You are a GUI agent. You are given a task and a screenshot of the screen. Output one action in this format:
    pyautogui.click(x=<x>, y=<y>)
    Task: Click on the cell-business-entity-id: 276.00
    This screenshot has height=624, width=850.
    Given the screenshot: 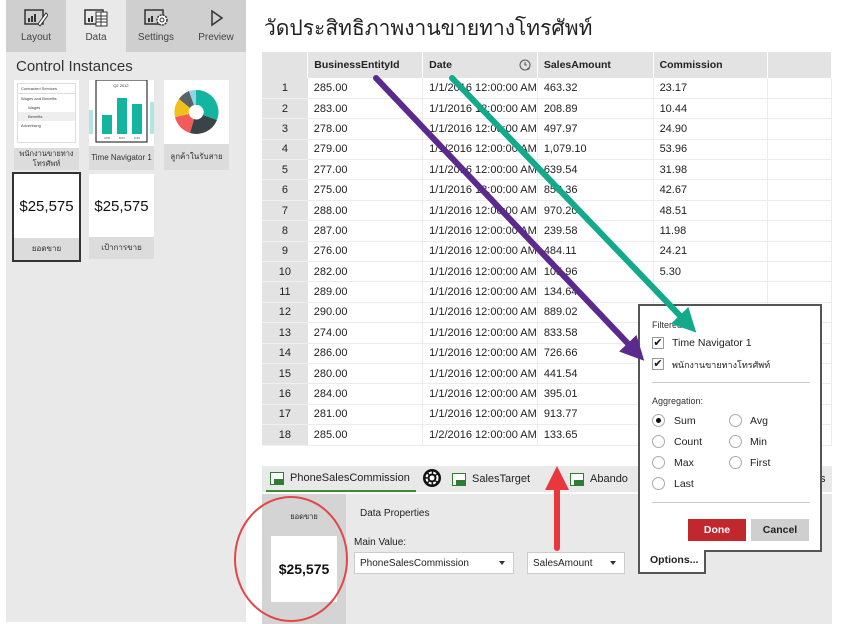 What is the action you would take?
    pyautogui.click(x=365, y=252)
    